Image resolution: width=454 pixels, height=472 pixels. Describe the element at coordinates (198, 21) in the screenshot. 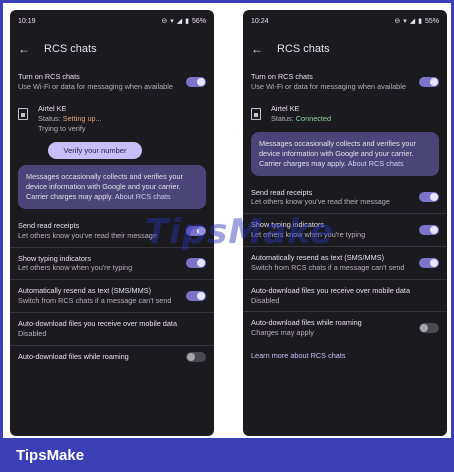

I see `battery-level: 56%` at that location.